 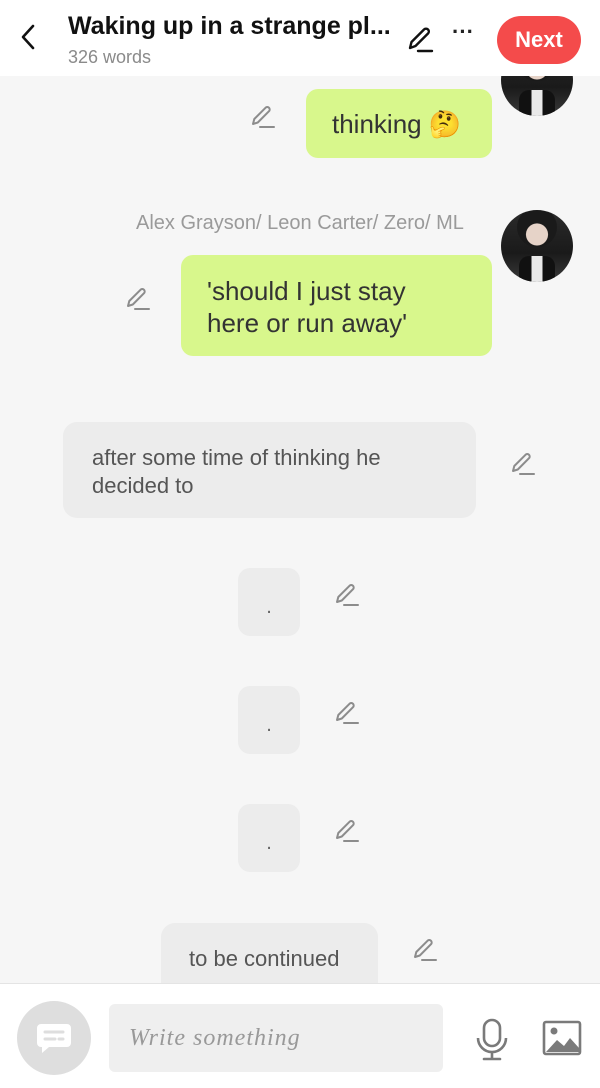 What do you see at coordinates (110, 57) in the screenshot?
I see `word-count: 326 words` at bounding box center [110, 57].